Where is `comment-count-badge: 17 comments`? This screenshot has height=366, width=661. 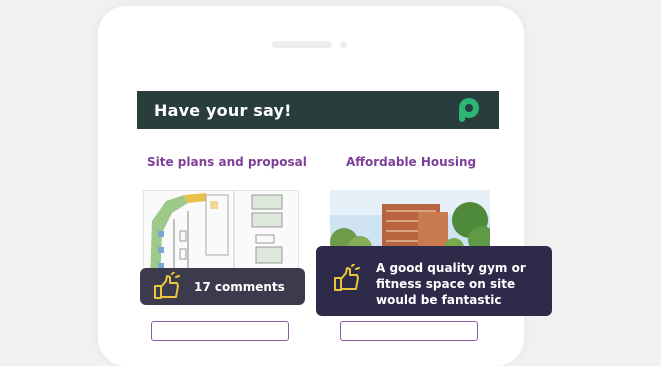
comment-count-badge: 17 comments is located at coordinates (222, 286).